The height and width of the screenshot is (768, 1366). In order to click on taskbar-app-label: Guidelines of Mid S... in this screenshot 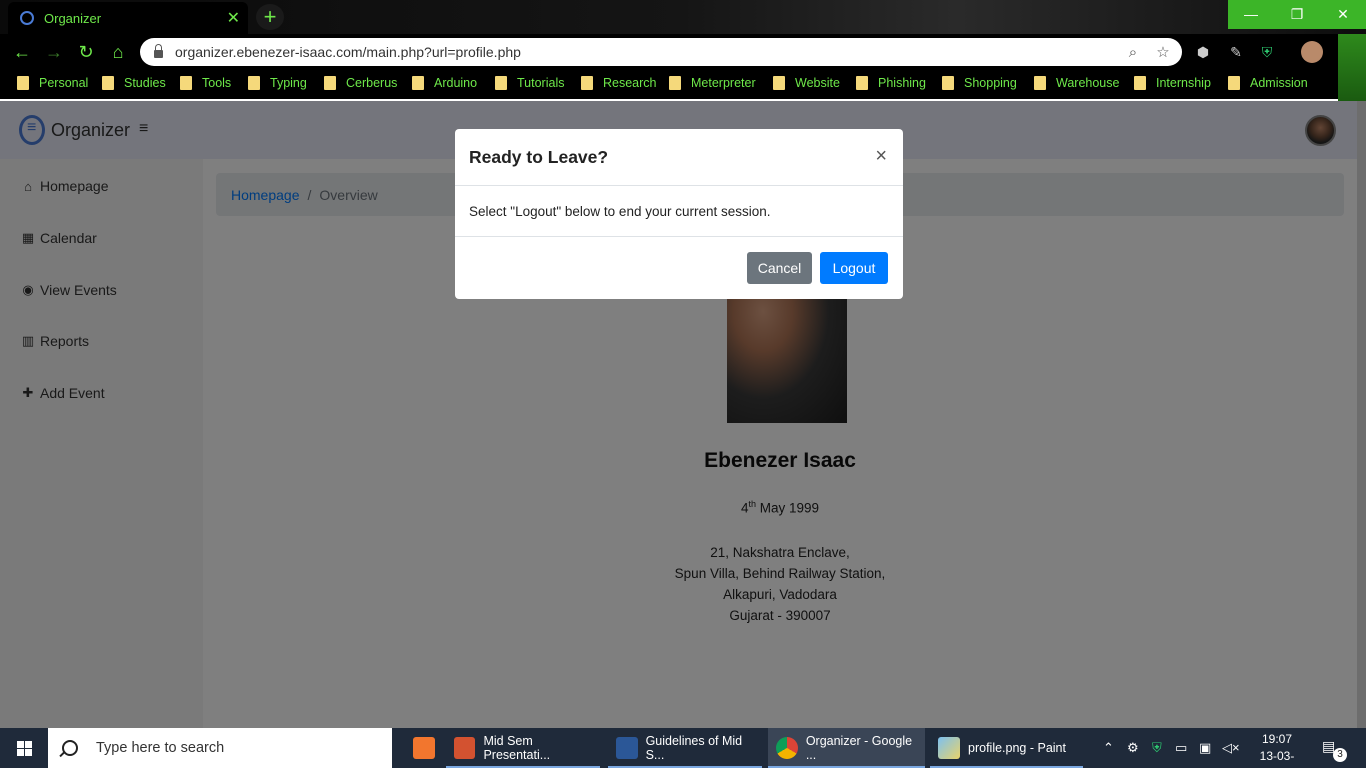, I will do `click(694, 748)`.